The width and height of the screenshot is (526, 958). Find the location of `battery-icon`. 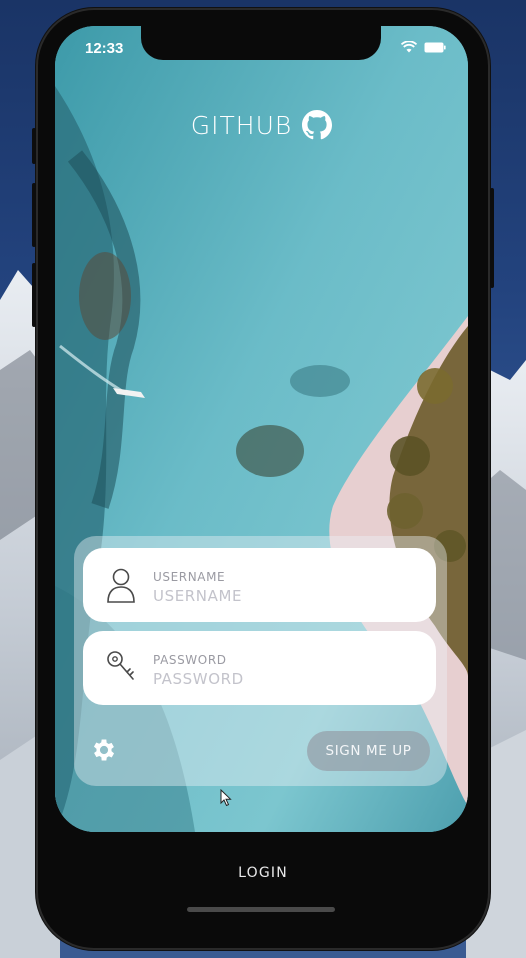

battery-icon is located at coordinates (435, 47).